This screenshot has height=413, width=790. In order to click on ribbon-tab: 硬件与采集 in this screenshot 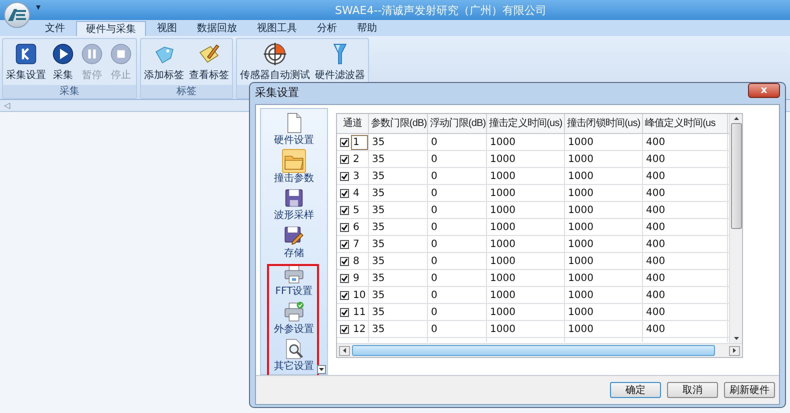, I will do `click(111, 28)`.